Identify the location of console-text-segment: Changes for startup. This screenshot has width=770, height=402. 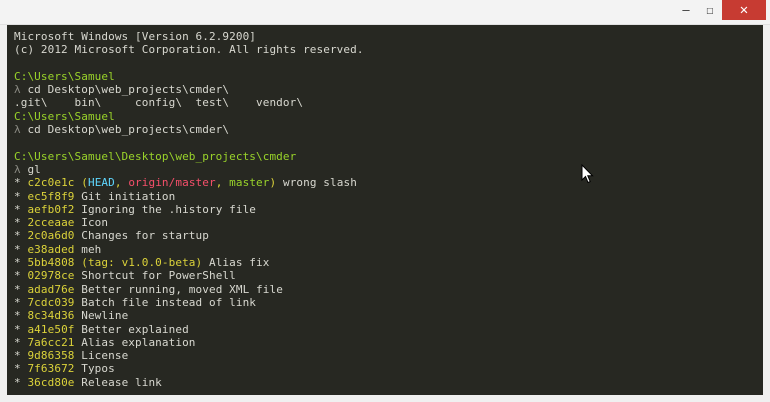
(141, 236).